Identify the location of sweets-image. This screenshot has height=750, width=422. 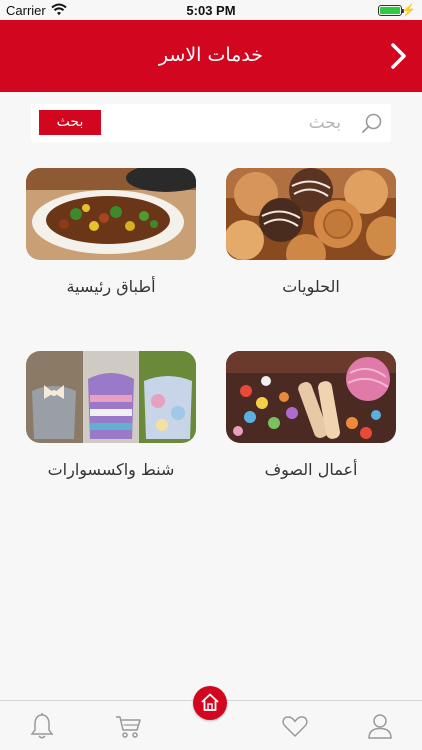
(311, 214).